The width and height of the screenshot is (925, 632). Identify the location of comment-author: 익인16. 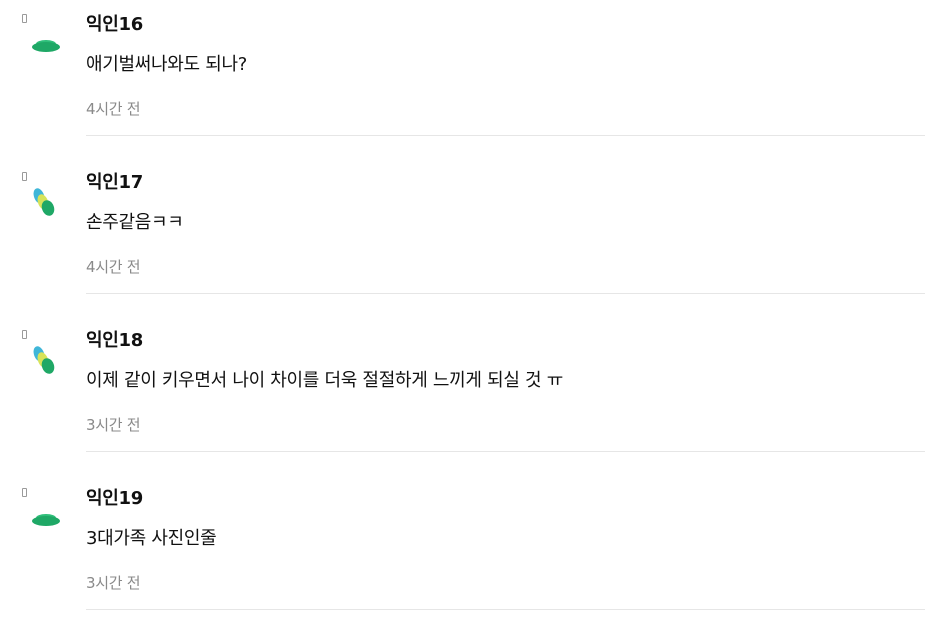
(114, 23).